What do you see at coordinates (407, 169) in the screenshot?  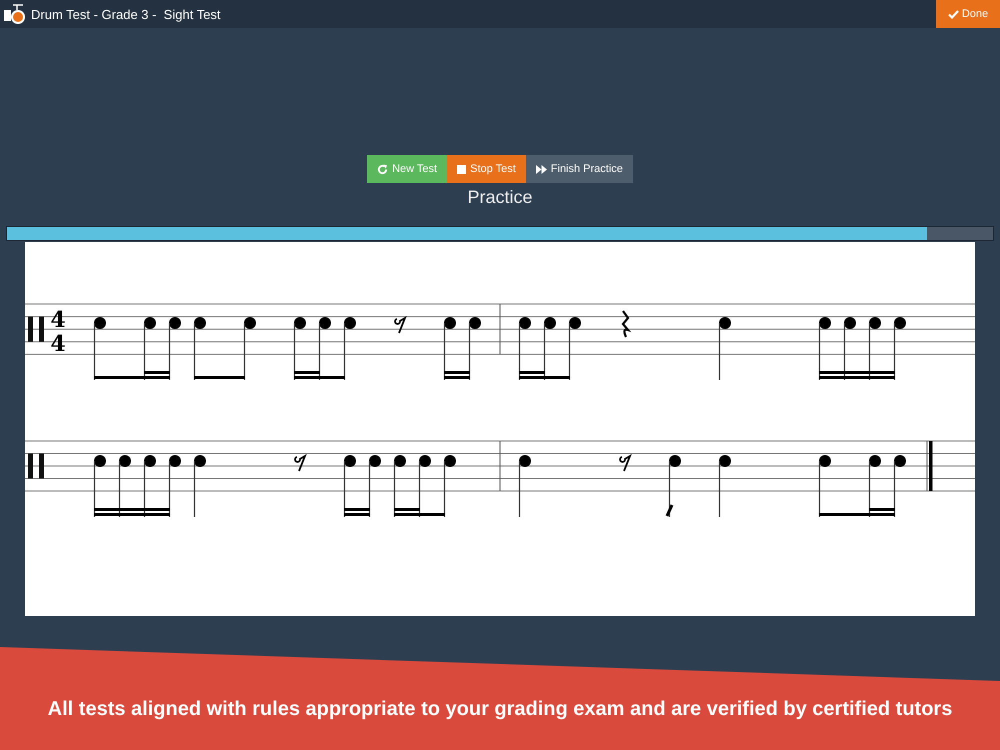 I see `restart-button: New Test` at bounding box center [407, 169].